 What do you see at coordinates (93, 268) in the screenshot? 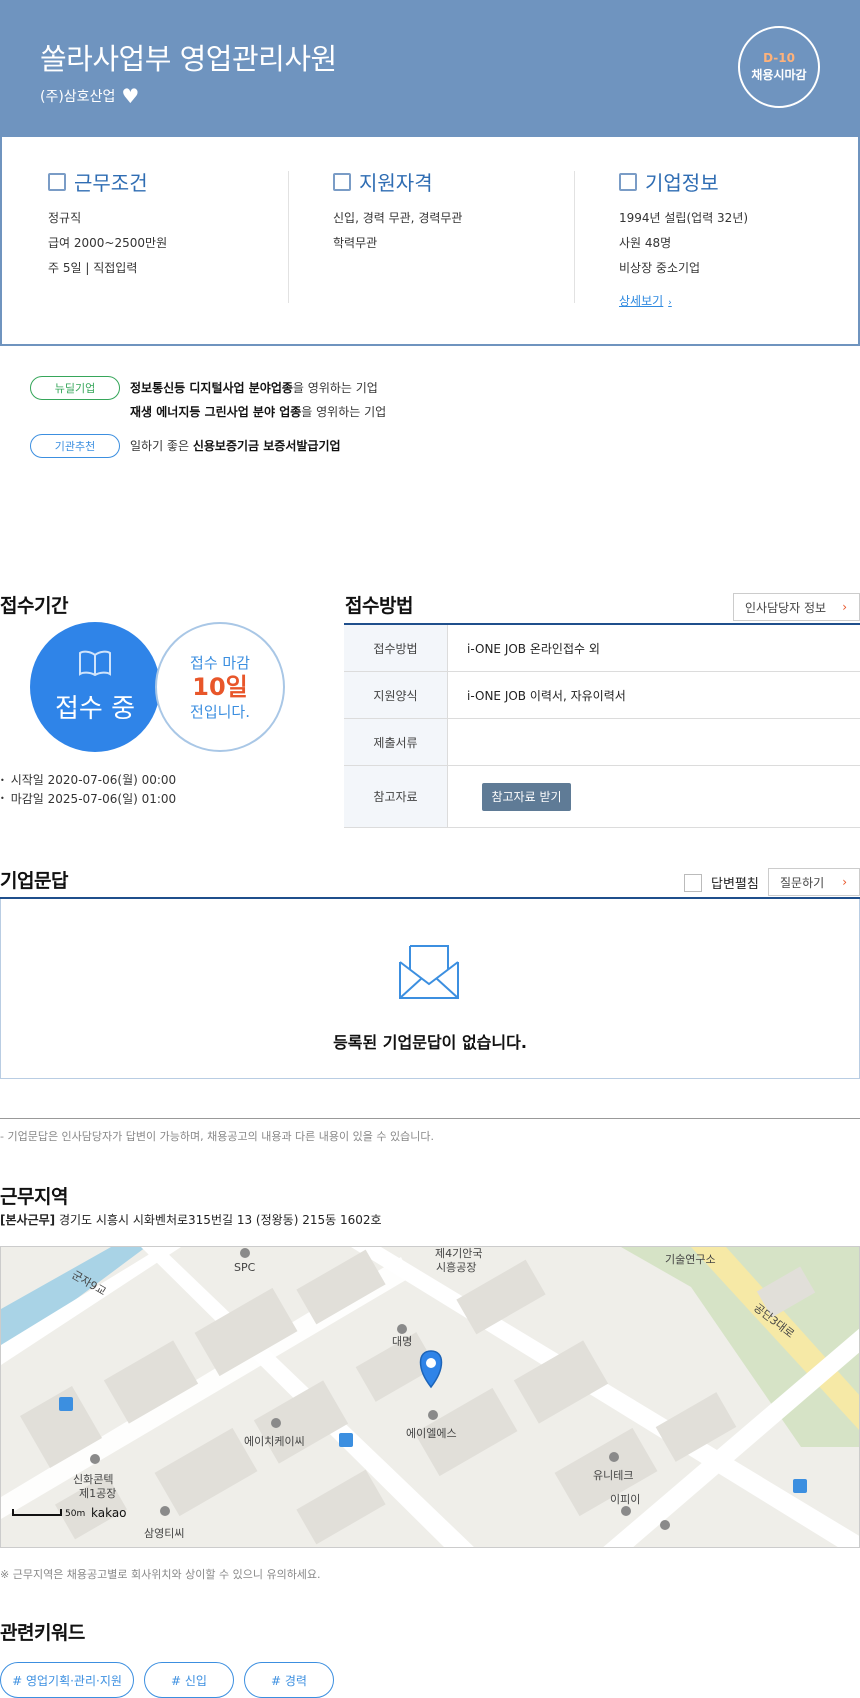
I see `conditions-line: 주 5일 | 직접입력` at bounding box center [93, 268].